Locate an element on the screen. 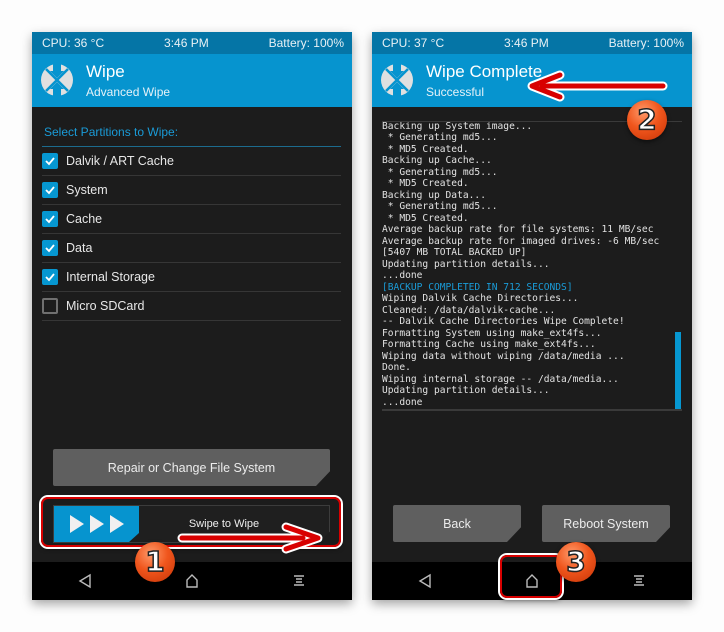  navigation-bar is located at coordinates (192, 581).